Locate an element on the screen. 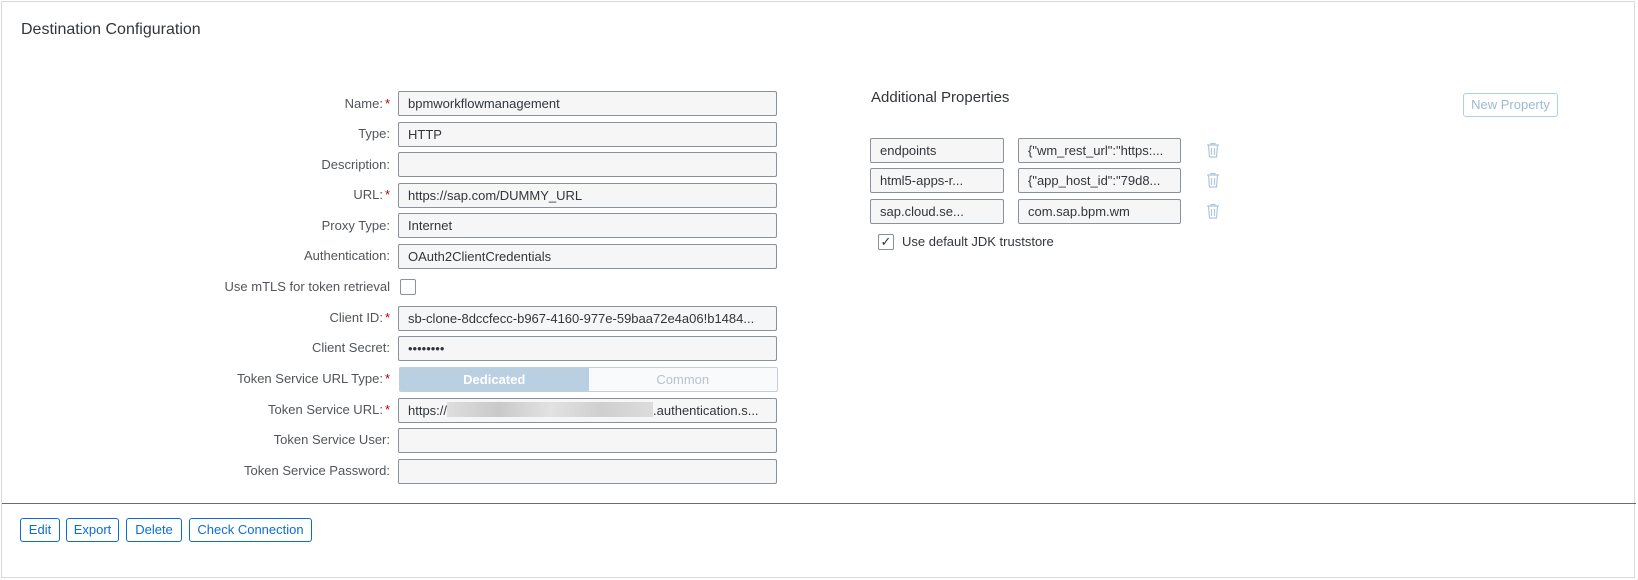 This screenshot has width=1638, height=580. new-property-button: New Property is located at coordinates (1510, 105).